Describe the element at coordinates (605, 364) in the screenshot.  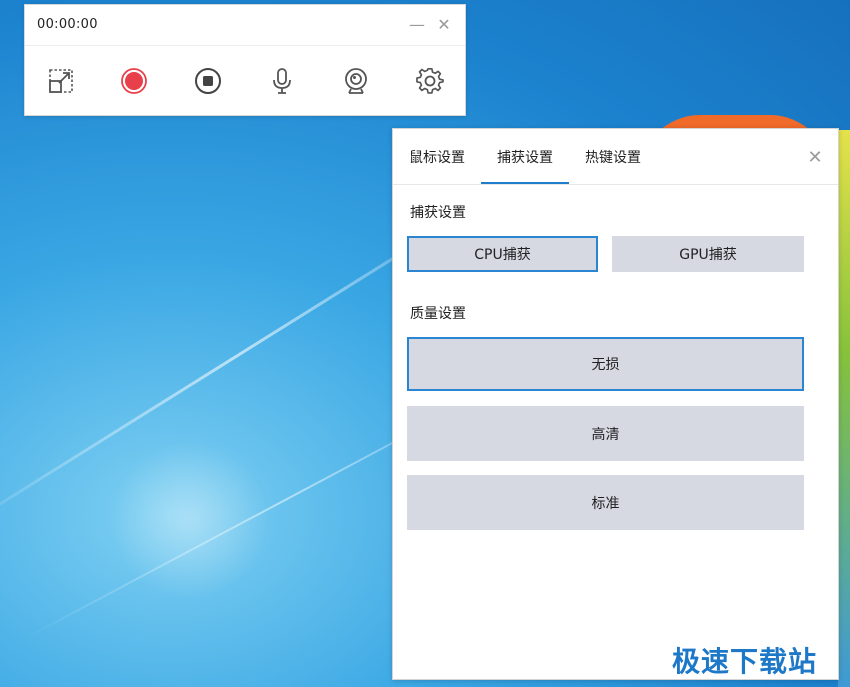
I see `quality-lossless-button: 无损` at that location.